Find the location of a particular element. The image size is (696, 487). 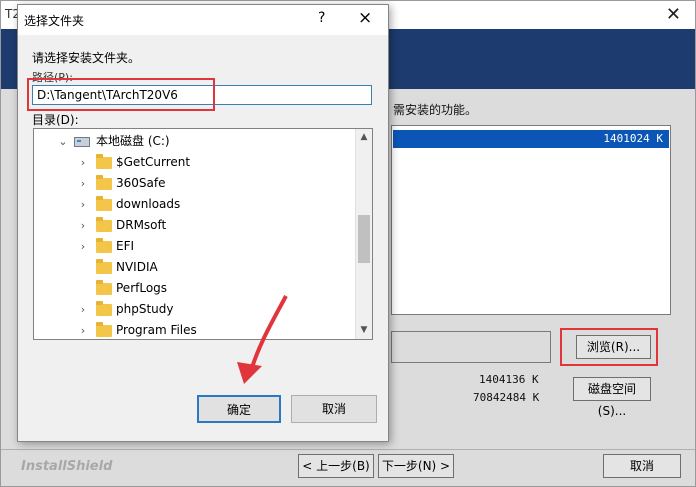

arrow-shaft is located at coordinates (268, 335).